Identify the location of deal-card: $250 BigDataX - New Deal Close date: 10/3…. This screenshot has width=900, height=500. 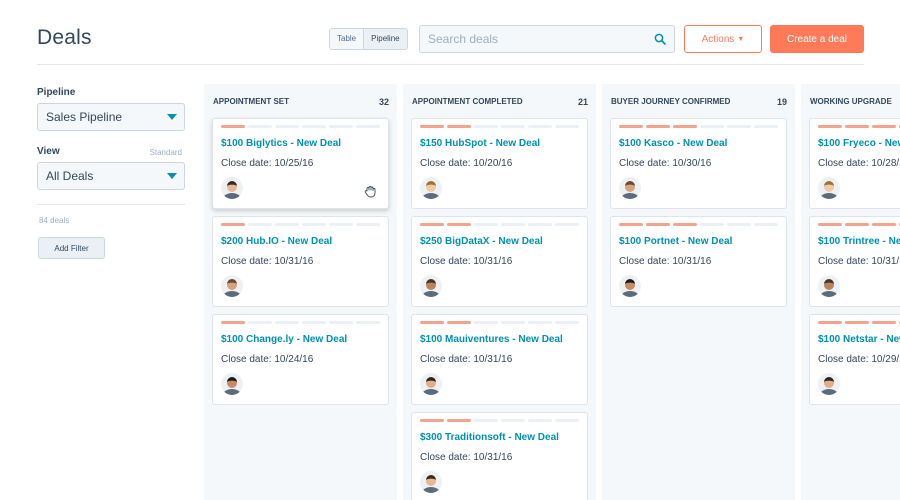
(499, 261).